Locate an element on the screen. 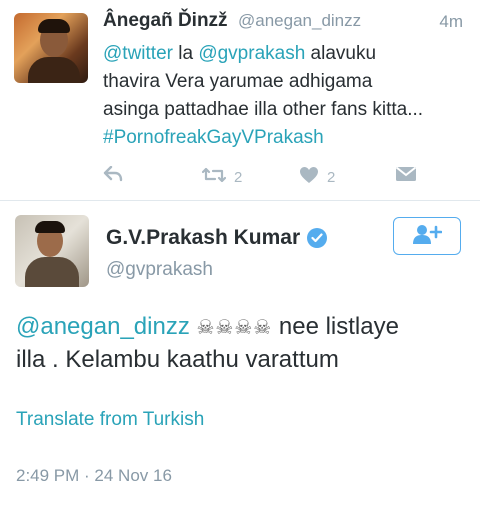  follow-user-icon is located at coordinates (427, 236).